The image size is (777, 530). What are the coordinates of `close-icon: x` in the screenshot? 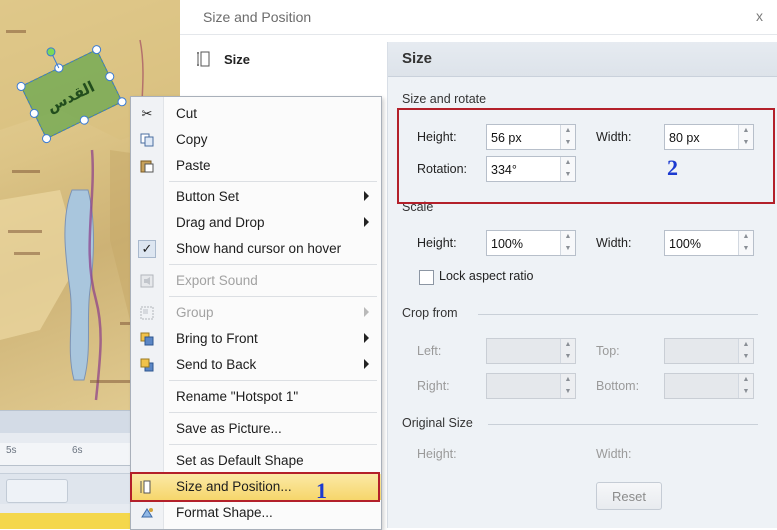 It's located at (759, 16).